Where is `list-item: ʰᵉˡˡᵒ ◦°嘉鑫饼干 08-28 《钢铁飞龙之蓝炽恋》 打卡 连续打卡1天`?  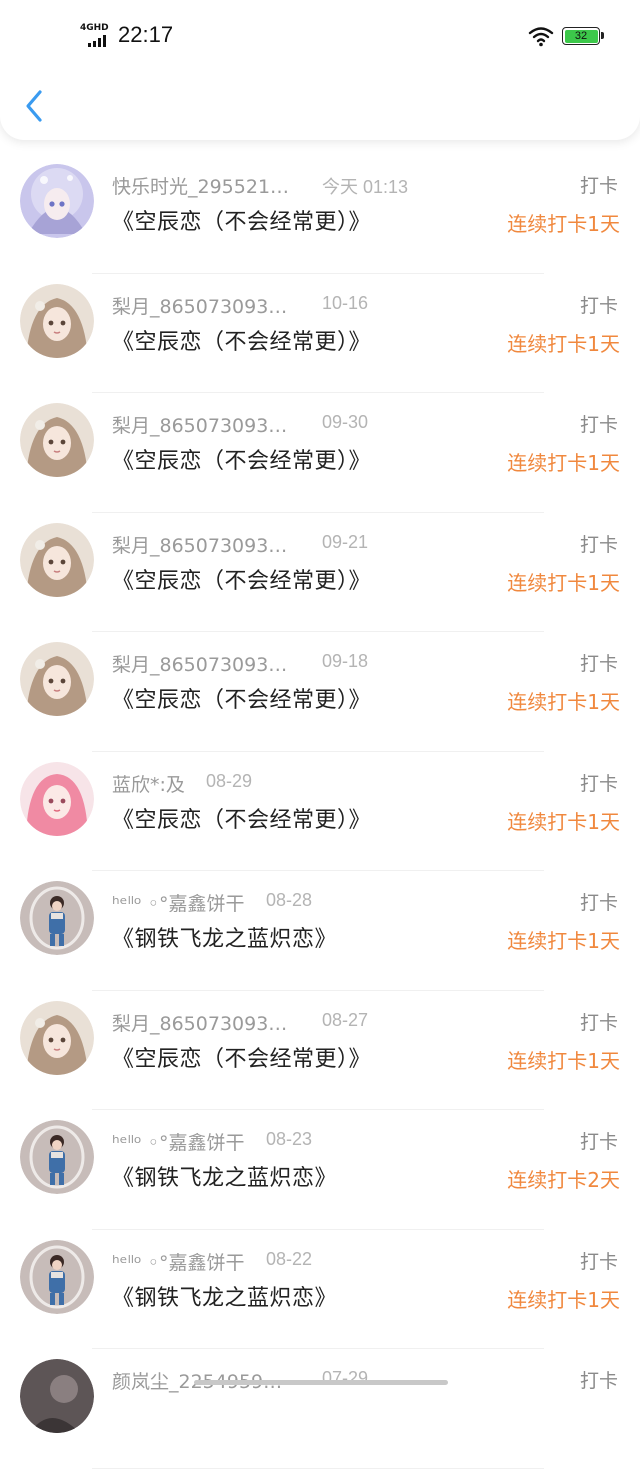
list-item: ʰᵉˡˡᵒ ◦°嘉鑫饼干 08-28 《钢铁飞龙之蓝炽恋》 打卡 连续打卡1天 is located at coordinates (320, 931).